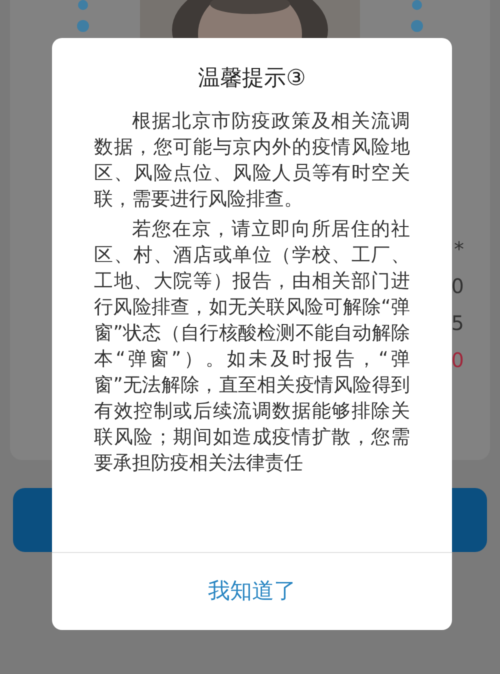 This screenshot has width=500, height=674. I want to click on field-value: *, so click(459, 249).